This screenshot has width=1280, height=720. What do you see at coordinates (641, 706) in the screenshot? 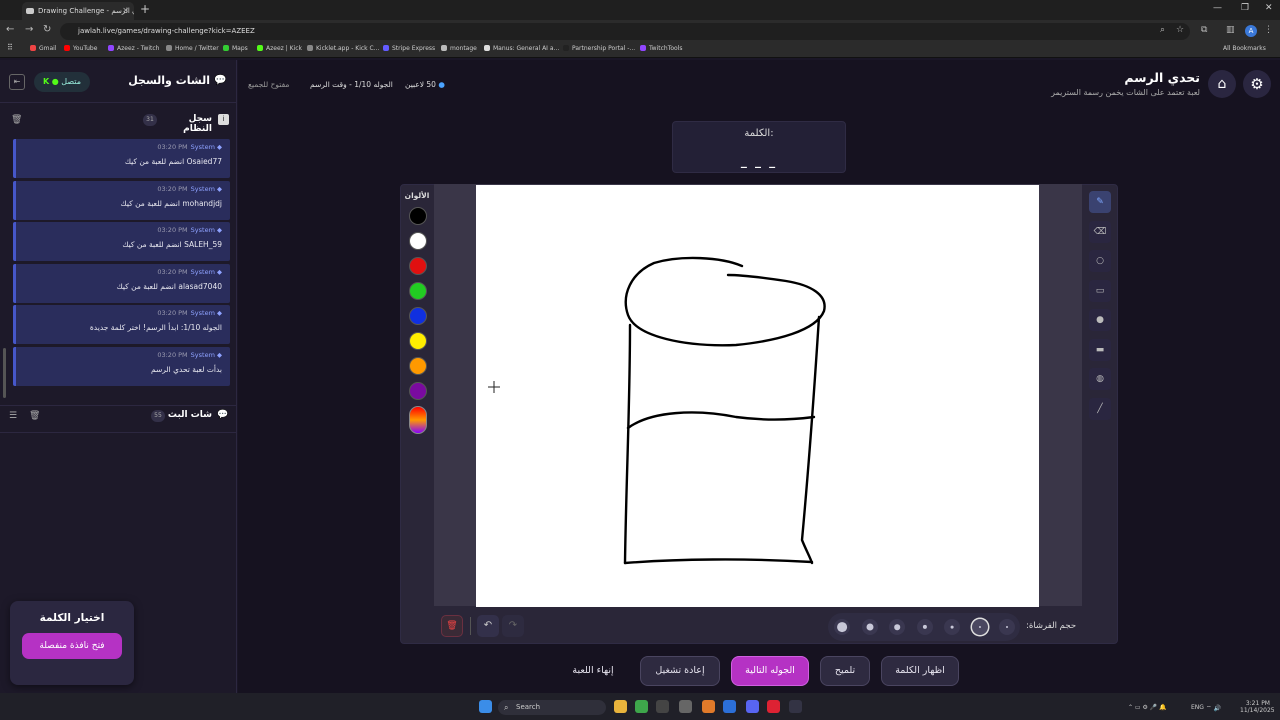
I see `chrome-icon` at bounding box center [641, 706].